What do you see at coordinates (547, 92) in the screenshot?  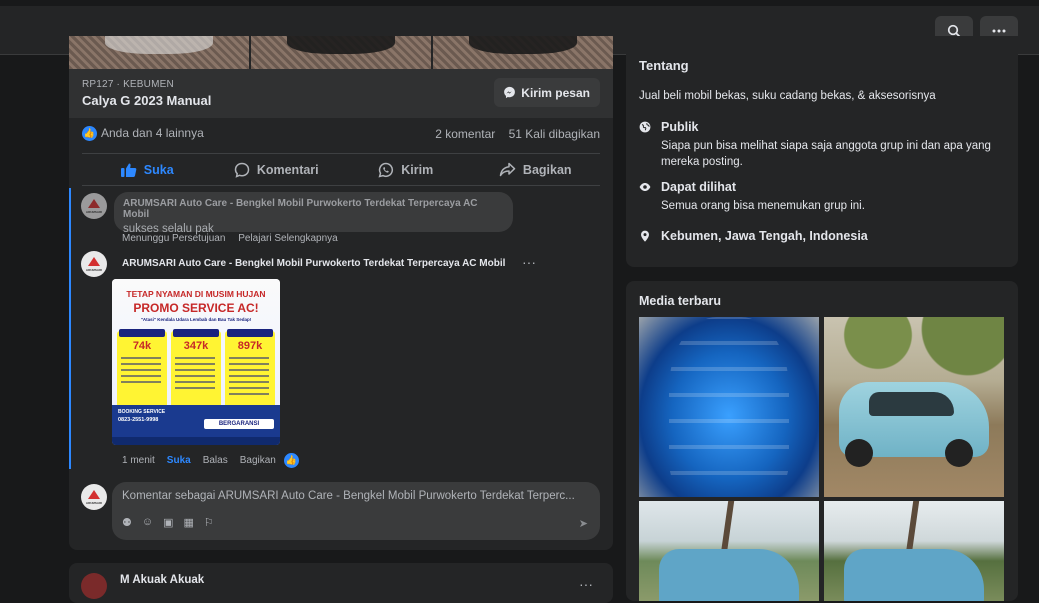 I see `send-message-button: Kirim pesan` at bounding box center [547, 92].